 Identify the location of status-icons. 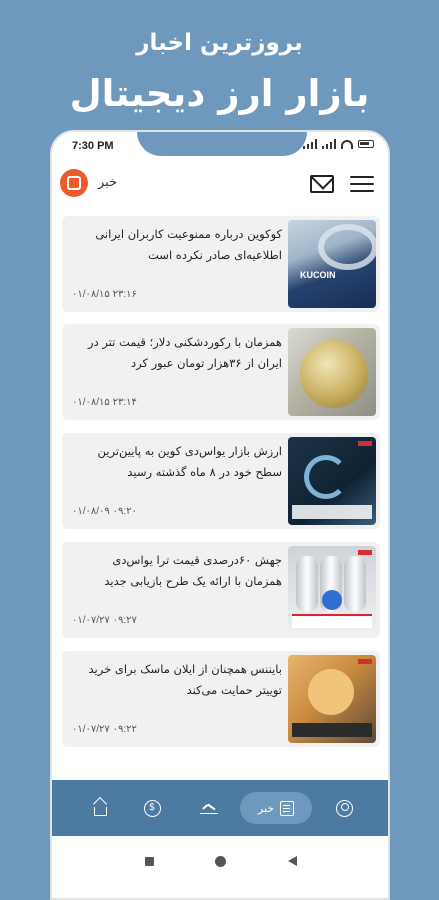
(338, 144).